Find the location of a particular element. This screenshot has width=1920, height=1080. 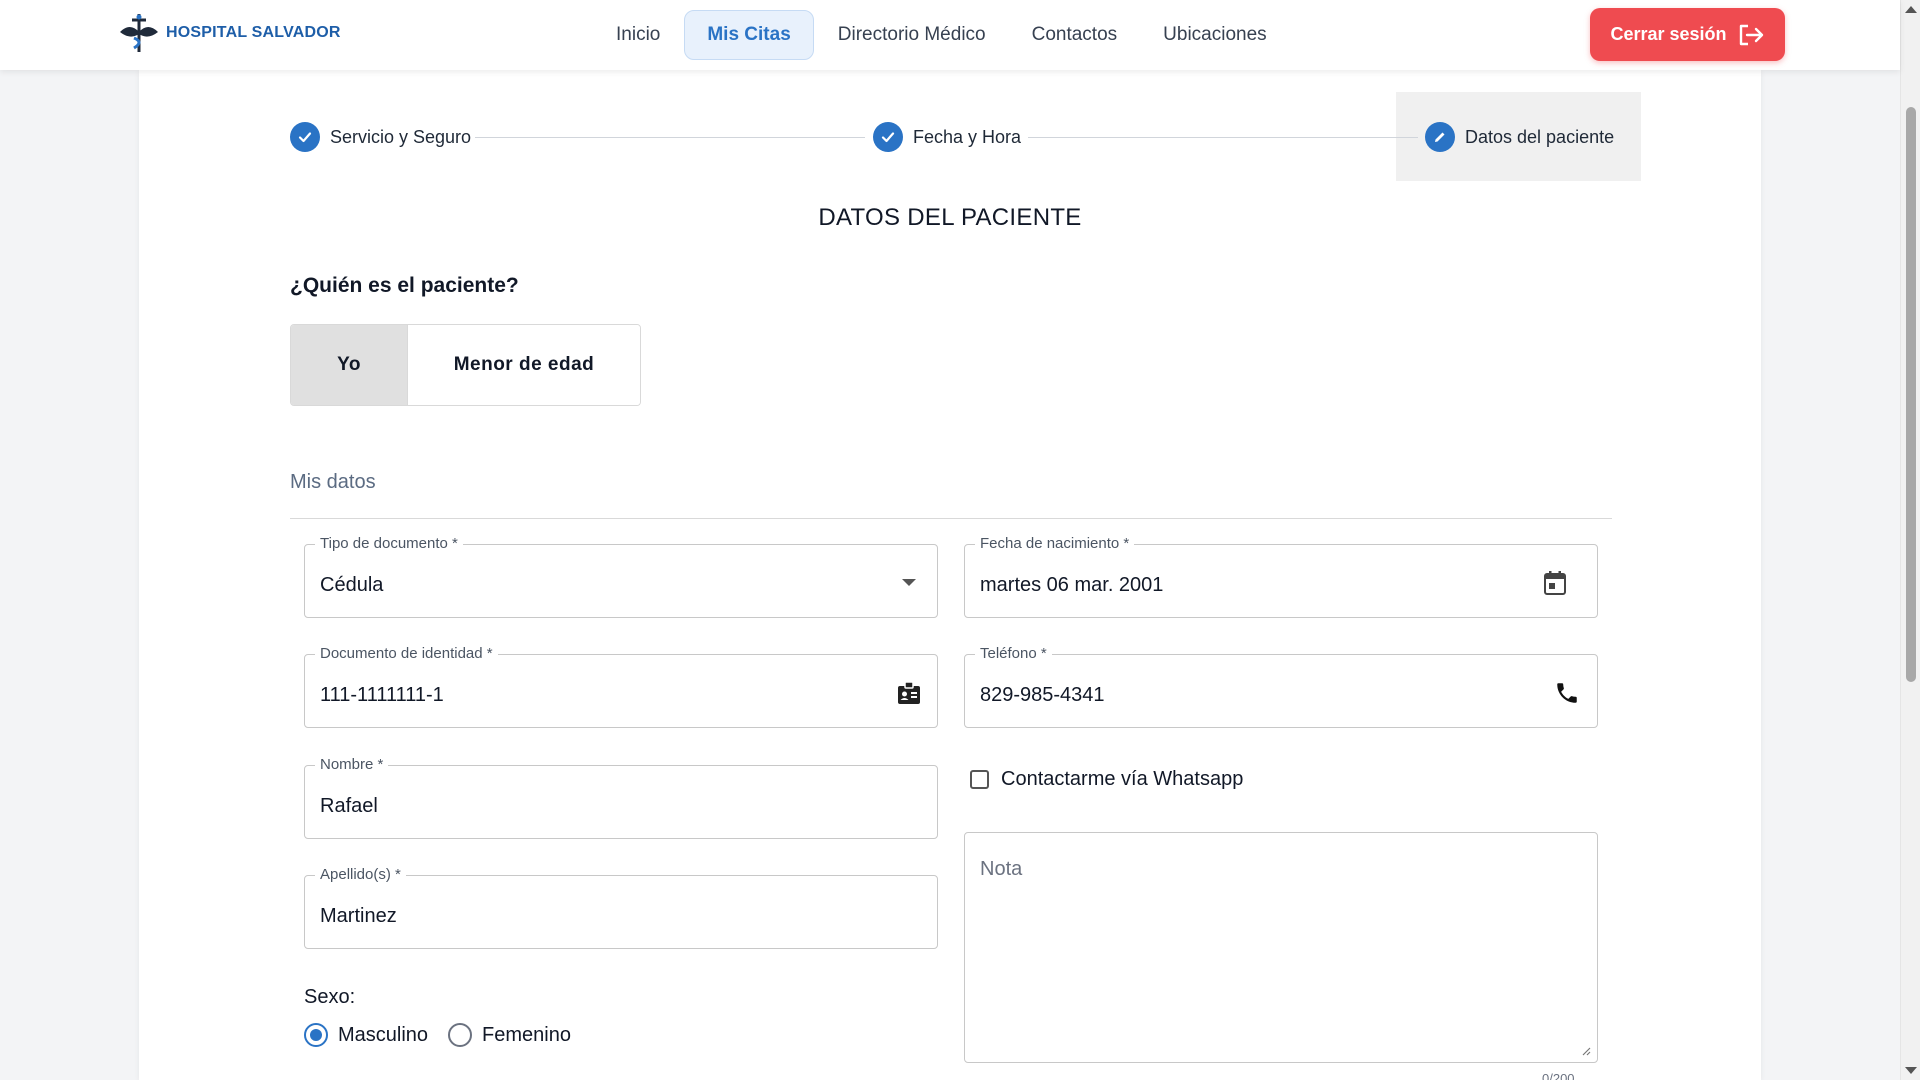

radio-femenino is located at coordinates (460, 1035).